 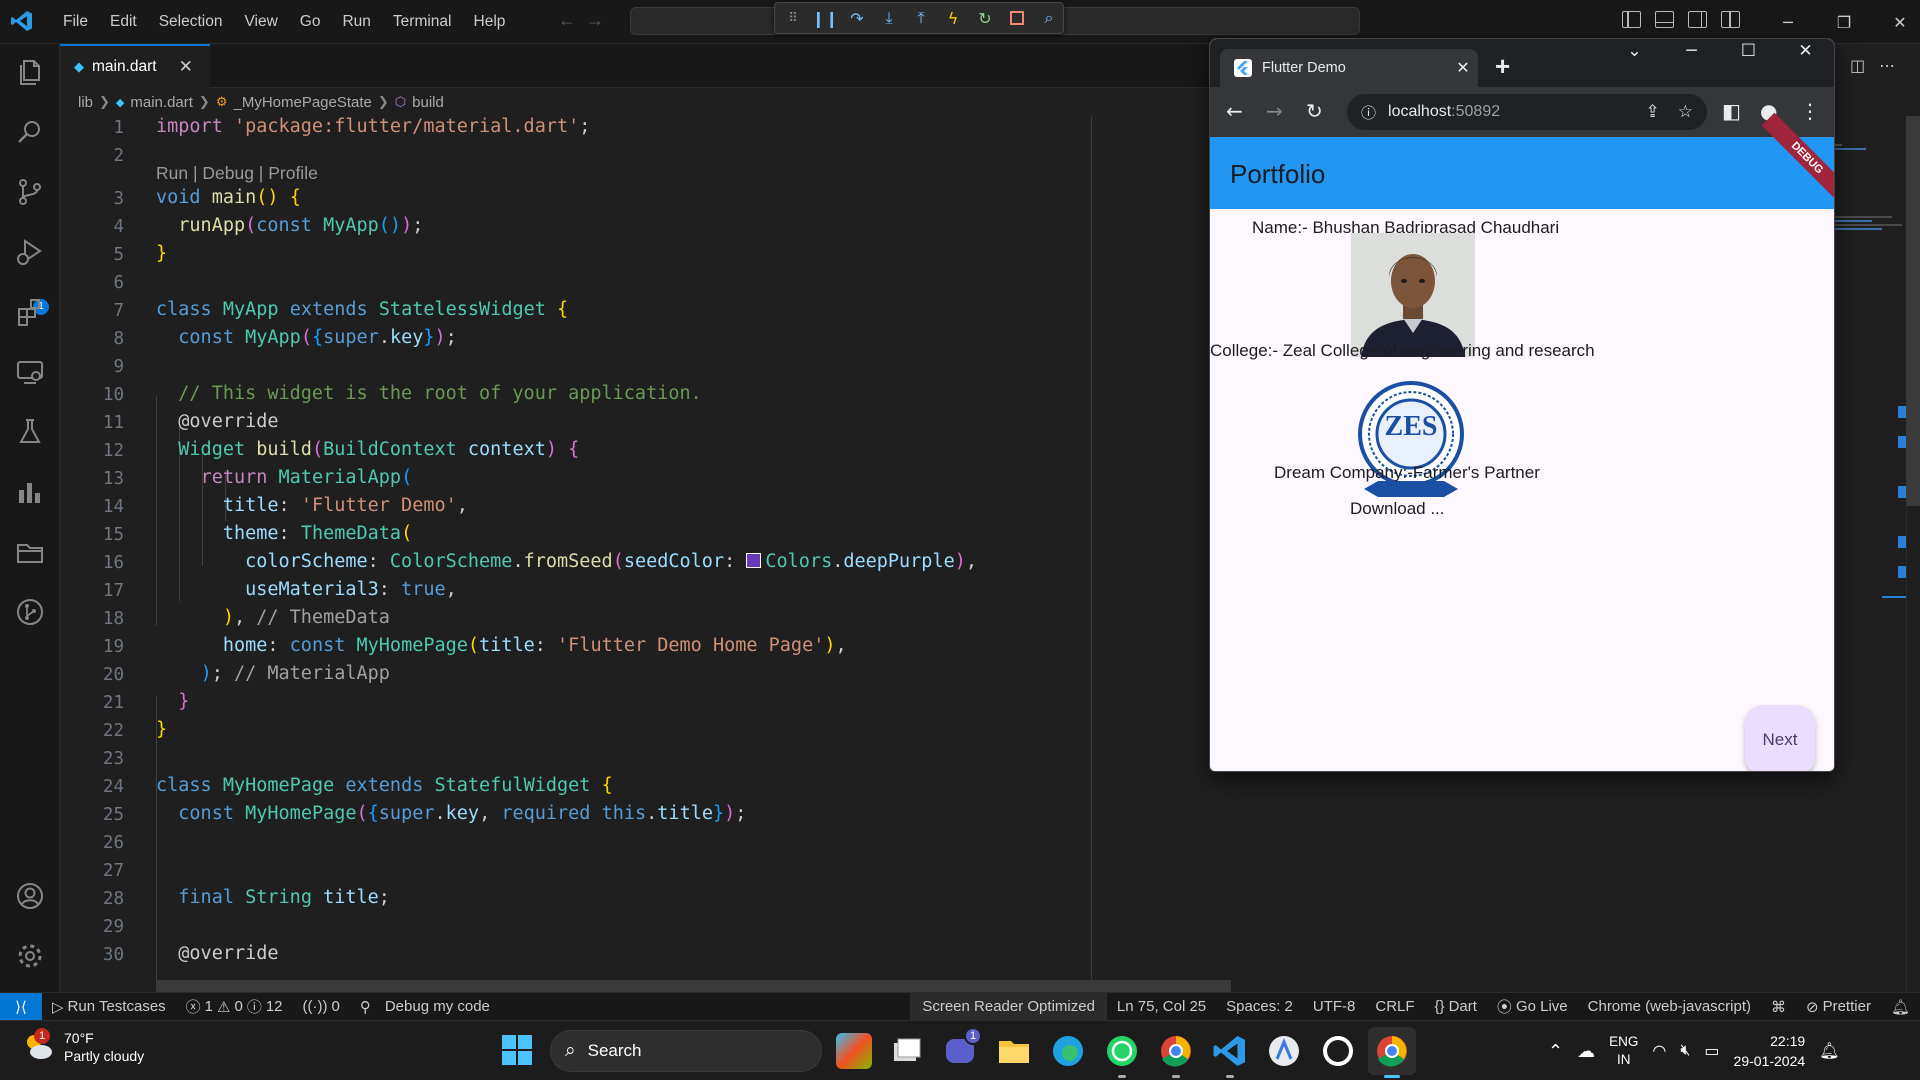 What do you see at coordinates (854, 1051) in the screenshot?
I see `copilot-app-icon` at bounding box center [854, 1051].